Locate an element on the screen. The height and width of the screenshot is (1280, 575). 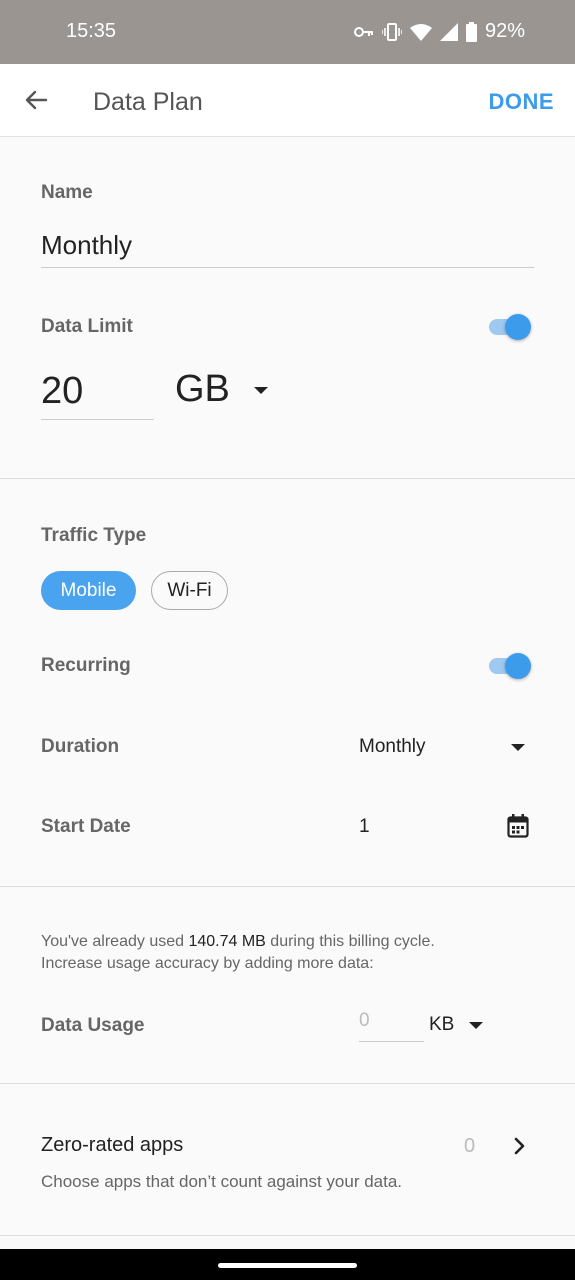
data-limit-label: Data Limit is located at coordinates (87, 326).